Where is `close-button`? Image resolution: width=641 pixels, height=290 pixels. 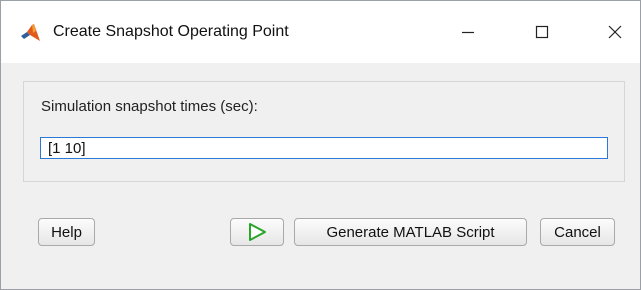 close-button is located at coordinates (615, 32).